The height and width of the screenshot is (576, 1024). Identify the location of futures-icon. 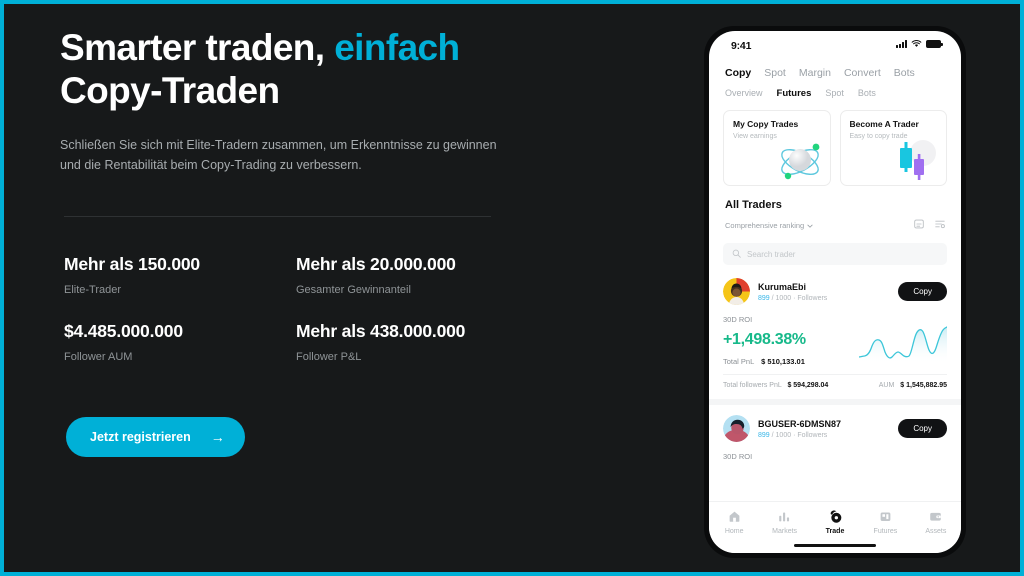
(885, 516).